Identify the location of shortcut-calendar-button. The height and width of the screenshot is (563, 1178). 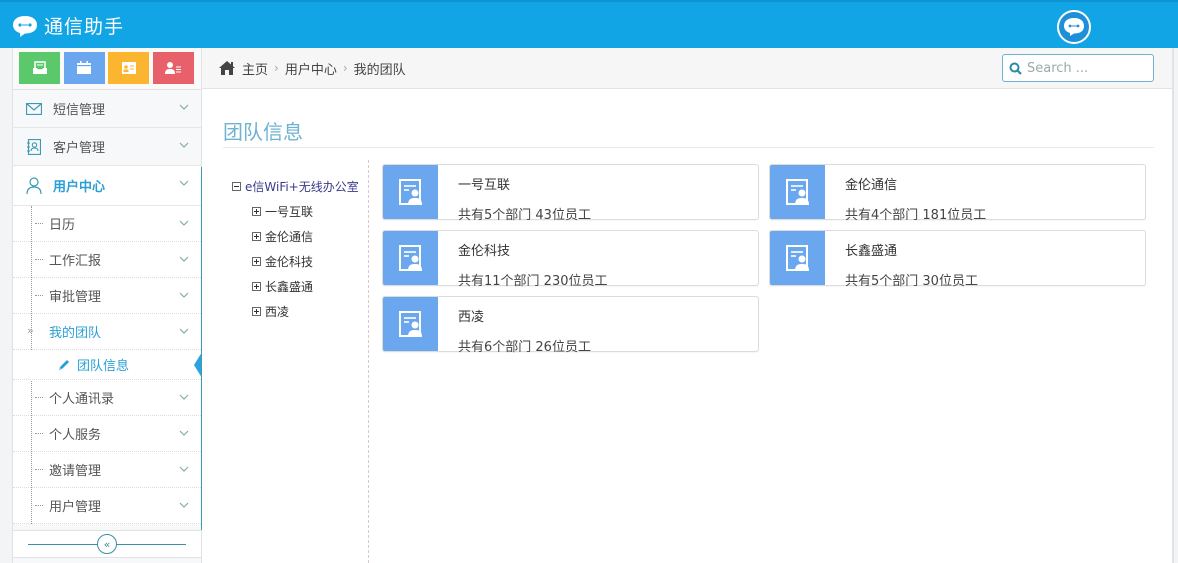
(84, 68).